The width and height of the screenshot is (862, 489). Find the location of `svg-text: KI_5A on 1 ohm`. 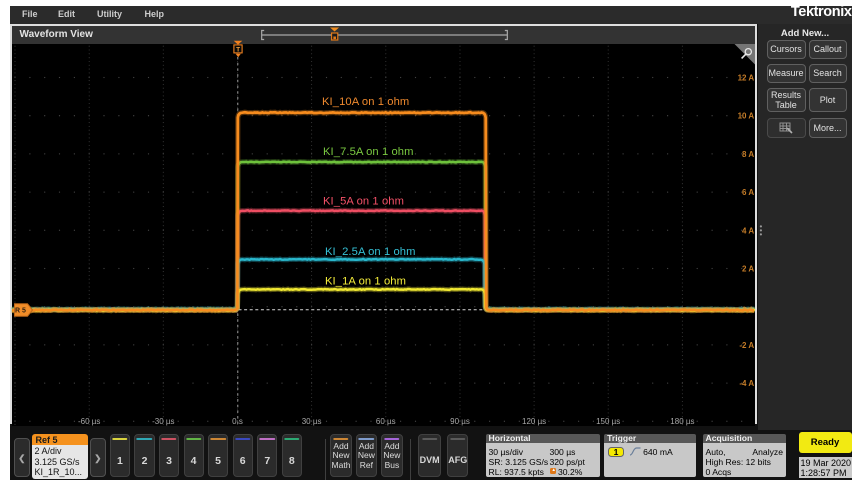

svg-text: KI_5A on 1 ohm is located at coordinates (363, 201).